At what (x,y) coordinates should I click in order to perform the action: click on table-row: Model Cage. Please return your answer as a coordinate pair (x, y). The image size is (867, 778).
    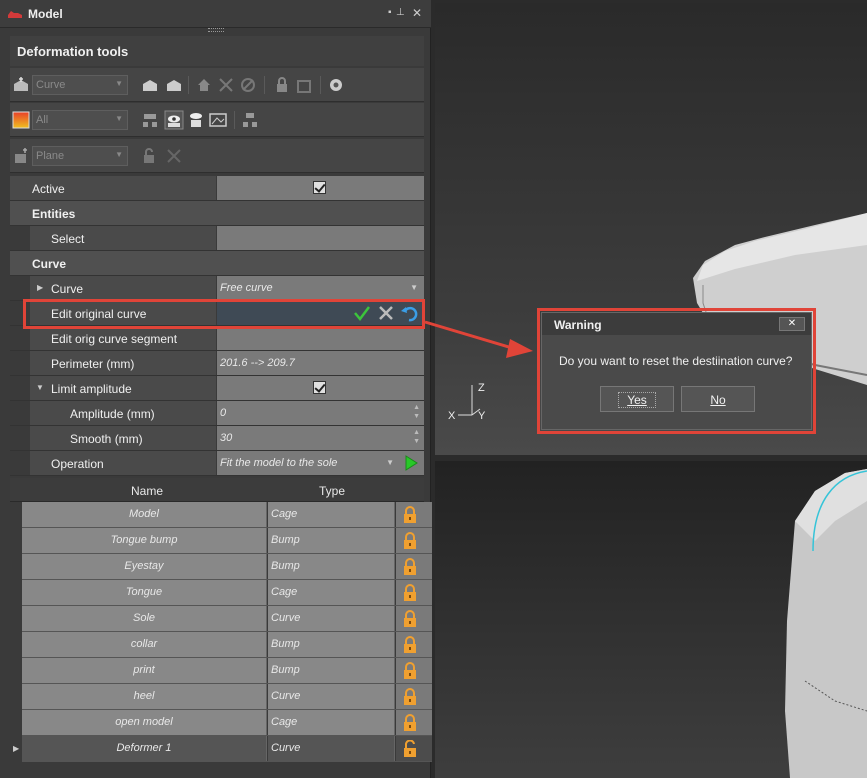
    Looking at the image, I should click on (227, 515).